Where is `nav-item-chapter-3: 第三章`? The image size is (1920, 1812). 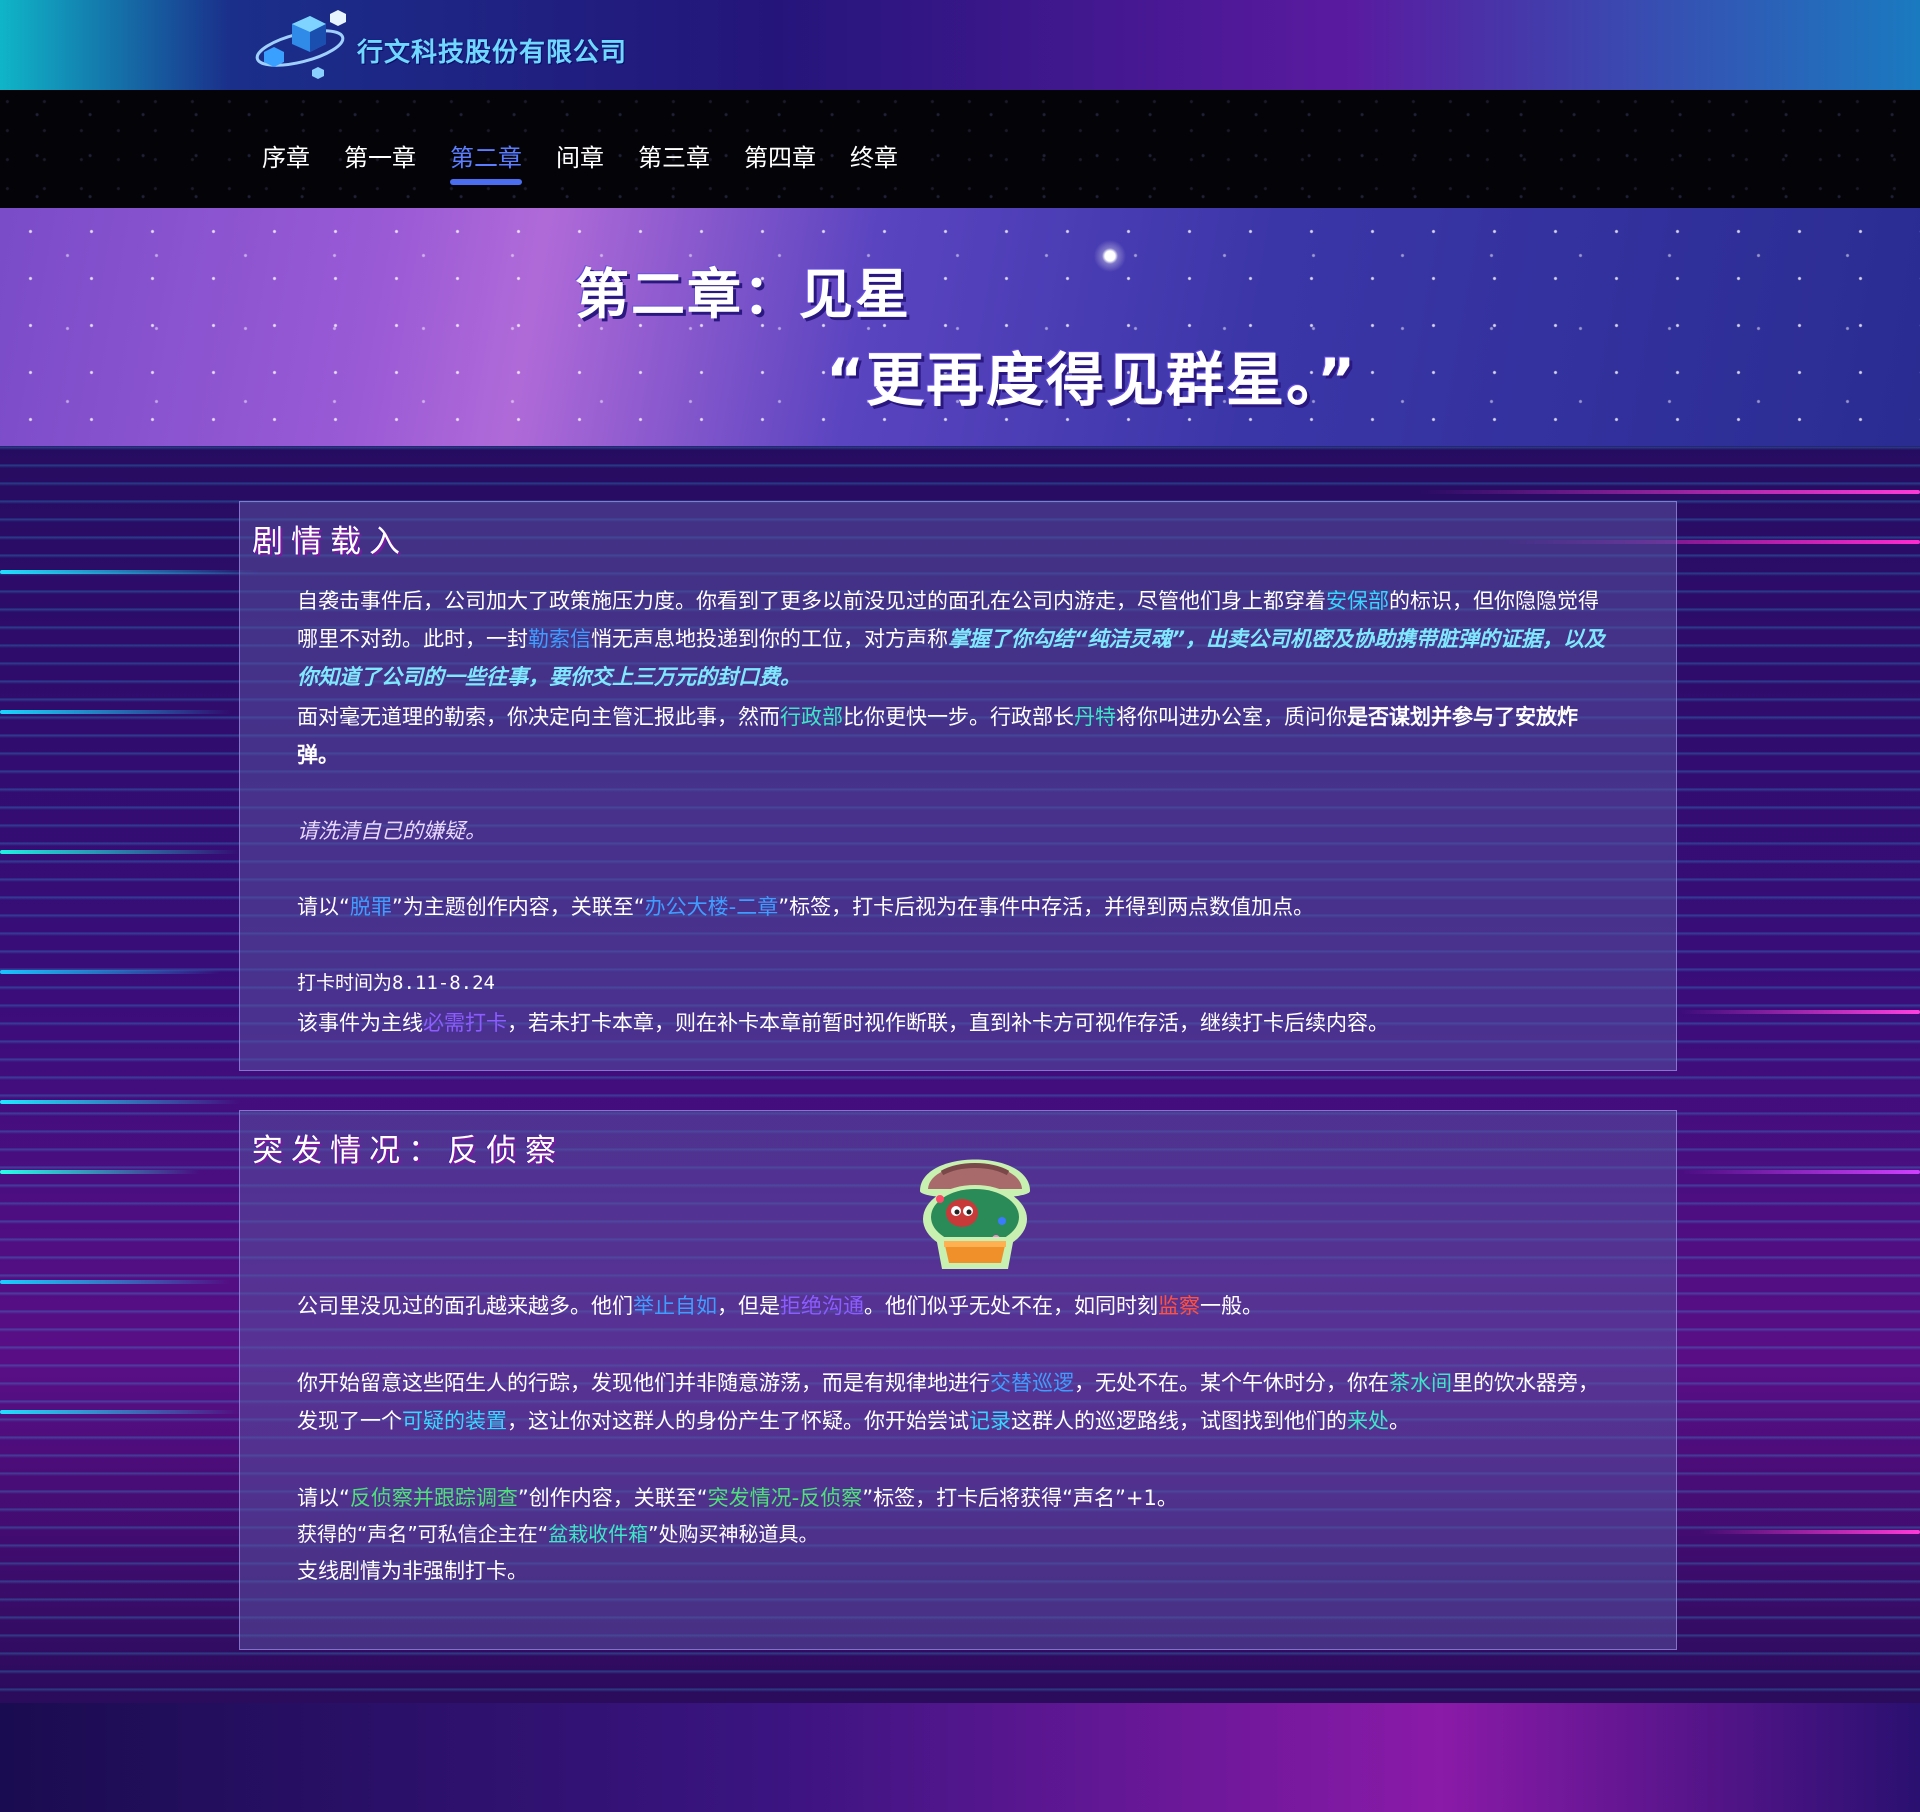
nav-item-chapter-3: 第三章 is located at coordinates (674, 155).